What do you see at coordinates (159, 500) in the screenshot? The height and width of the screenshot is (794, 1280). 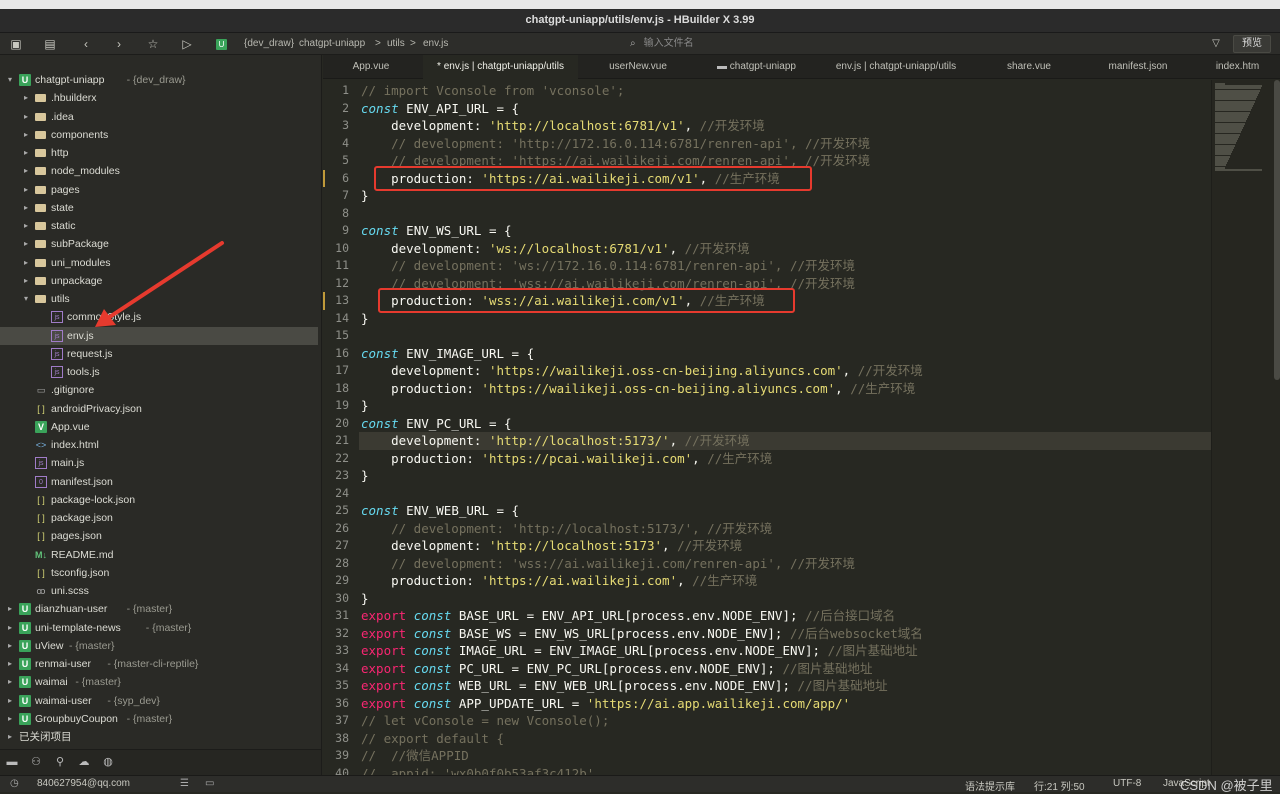 I see `tree-item-package-lock-json: [ ] package-lock.json` at bounding box center [159, 500].